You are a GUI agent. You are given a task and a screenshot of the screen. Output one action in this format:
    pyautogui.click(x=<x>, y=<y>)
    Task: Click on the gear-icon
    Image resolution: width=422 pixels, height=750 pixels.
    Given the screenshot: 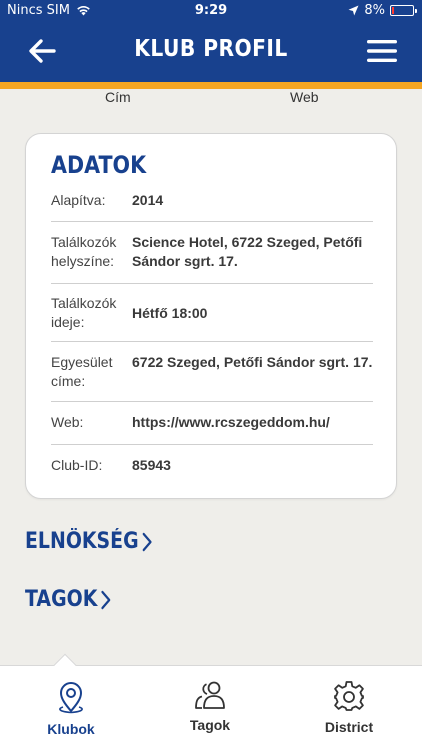 What is the action you would take?
    pyautogui.click(x=349, y=696)
    